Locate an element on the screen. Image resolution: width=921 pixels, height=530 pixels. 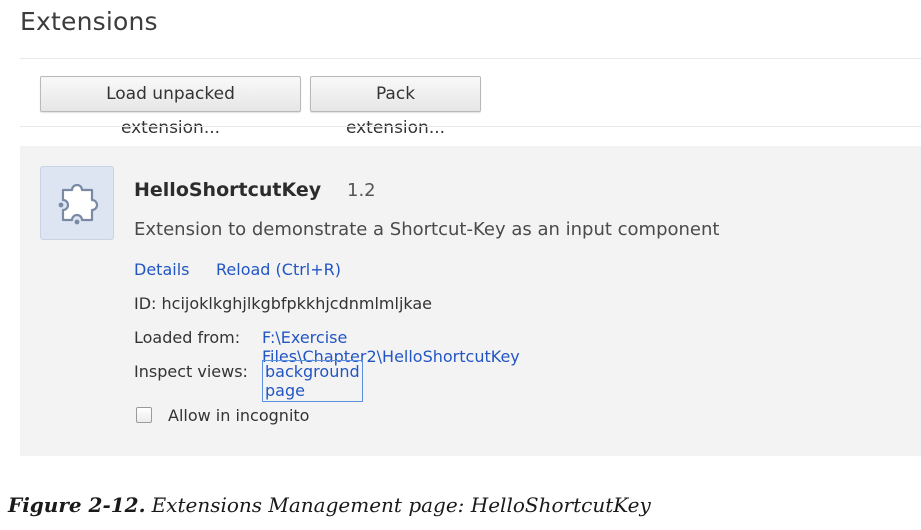
page-title: Extensions is located at coordinates (89, 21).